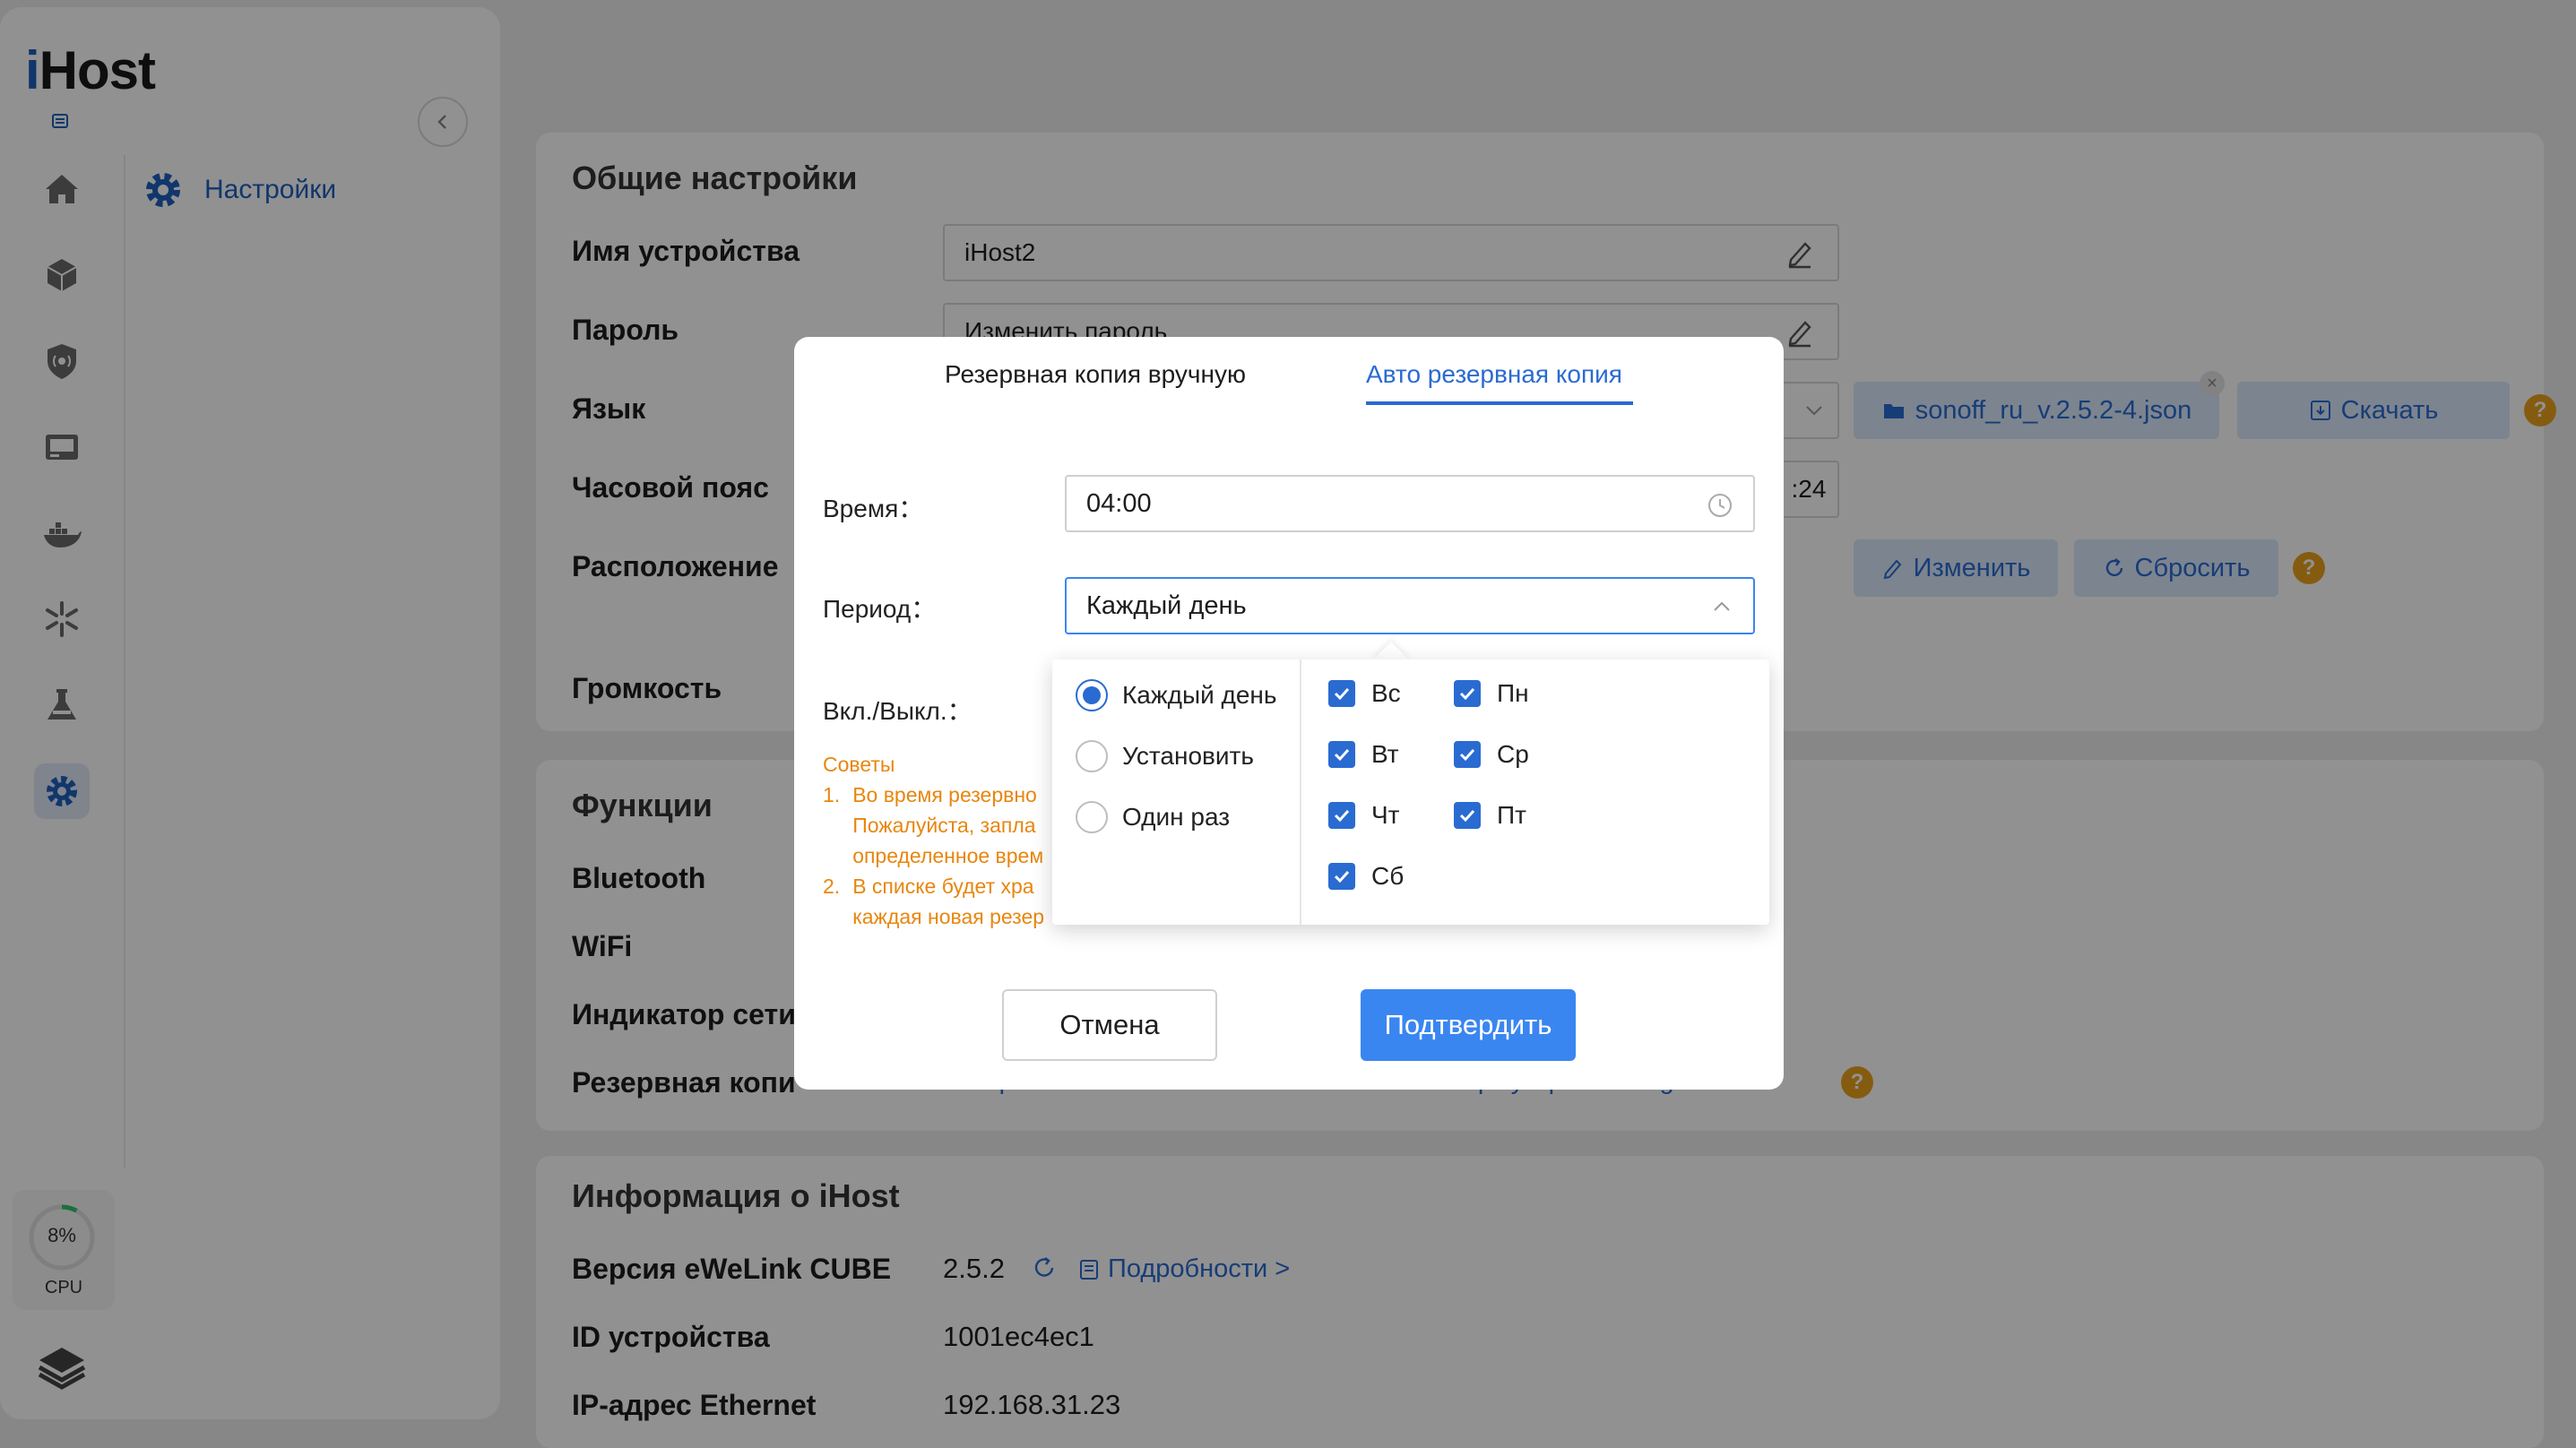 This screenshot has width=2576, height=1448. Describe the element at coordinates (1364, 693) in the screenshot. I see `weekday-checkbox: Вс` at that location.